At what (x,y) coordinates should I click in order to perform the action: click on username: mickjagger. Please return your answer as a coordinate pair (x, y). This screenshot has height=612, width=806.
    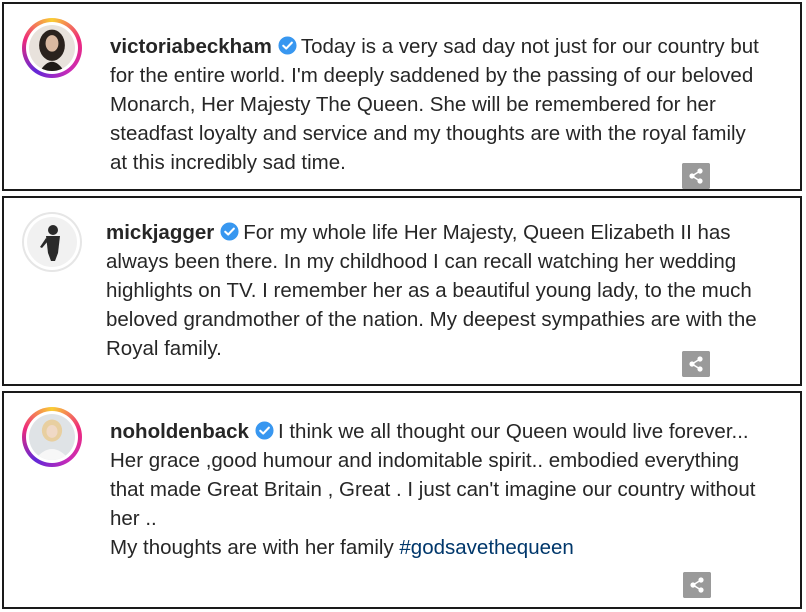
    Looking at the image, I should click on (160, 232).